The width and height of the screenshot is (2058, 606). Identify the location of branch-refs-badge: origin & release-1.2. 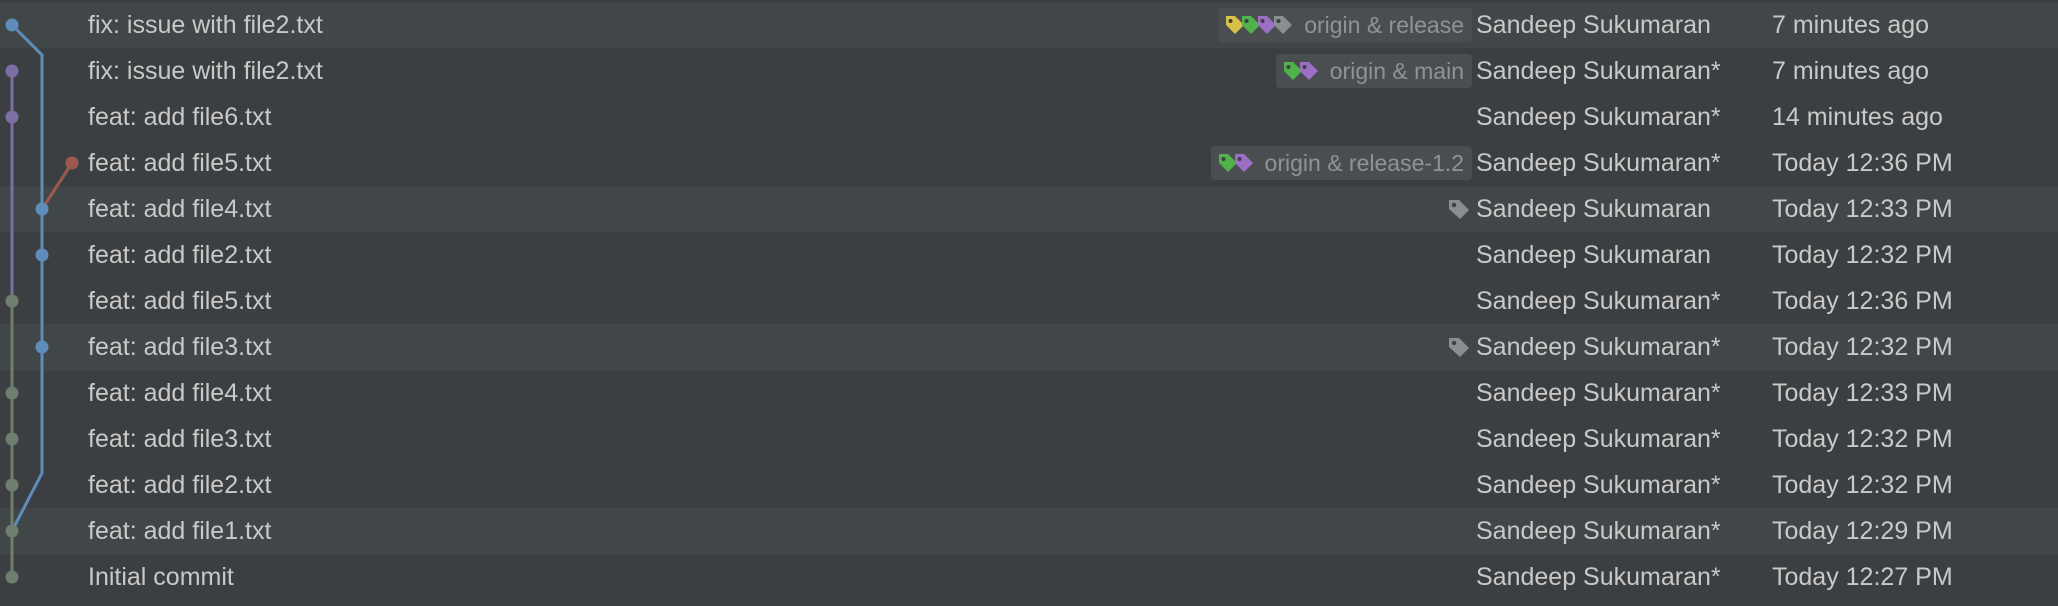
(1341, 163).